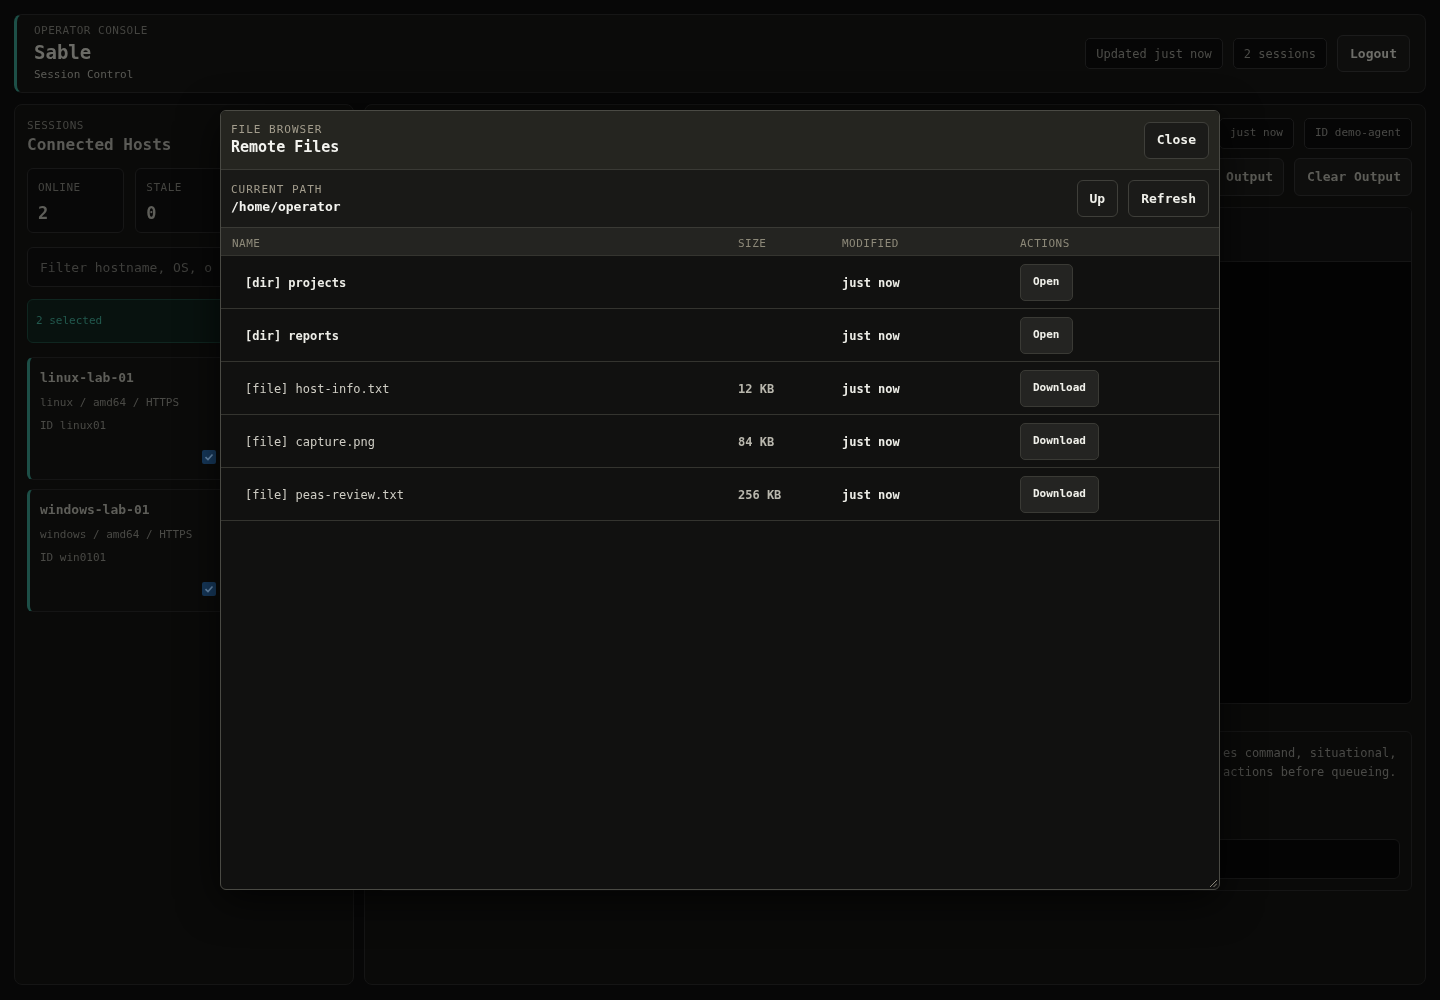  I want to click on navigation-button: Up, so click(1097, 198).